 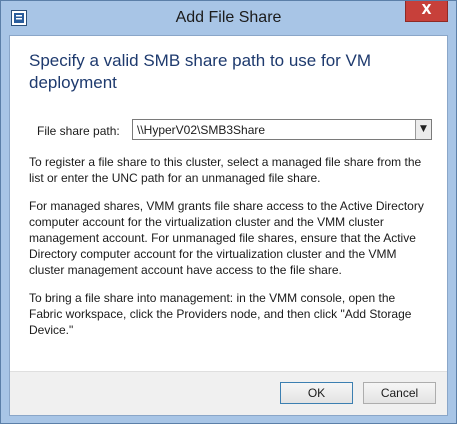 I want to click on button-bar: OK Cancel, so click(x=228, y=393).